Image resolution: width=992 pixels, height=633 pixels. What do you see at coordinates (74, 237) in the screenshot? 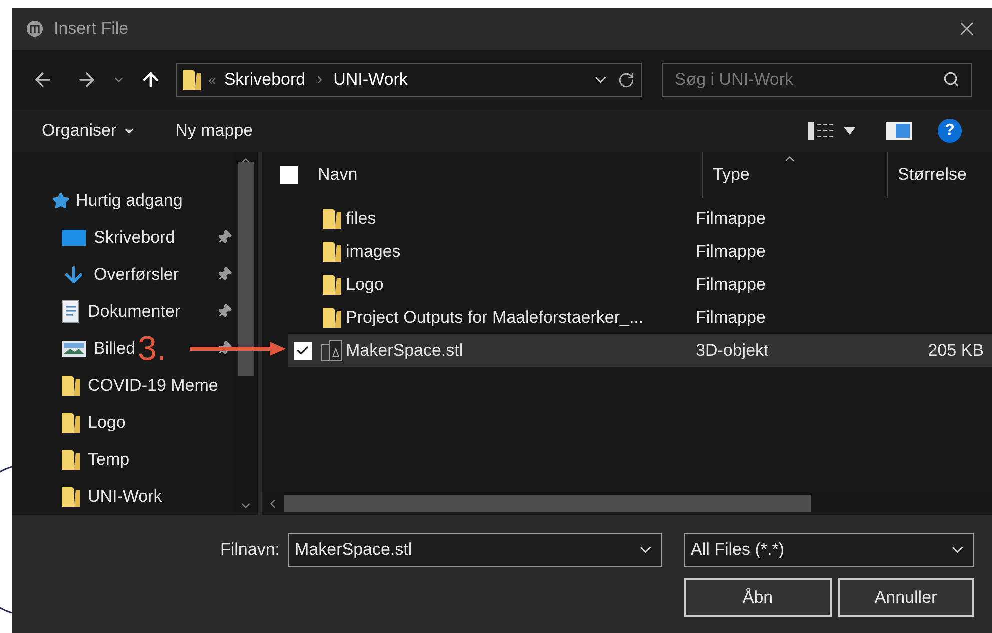
I see `desktop-icon` at bounding box center [74, 237].